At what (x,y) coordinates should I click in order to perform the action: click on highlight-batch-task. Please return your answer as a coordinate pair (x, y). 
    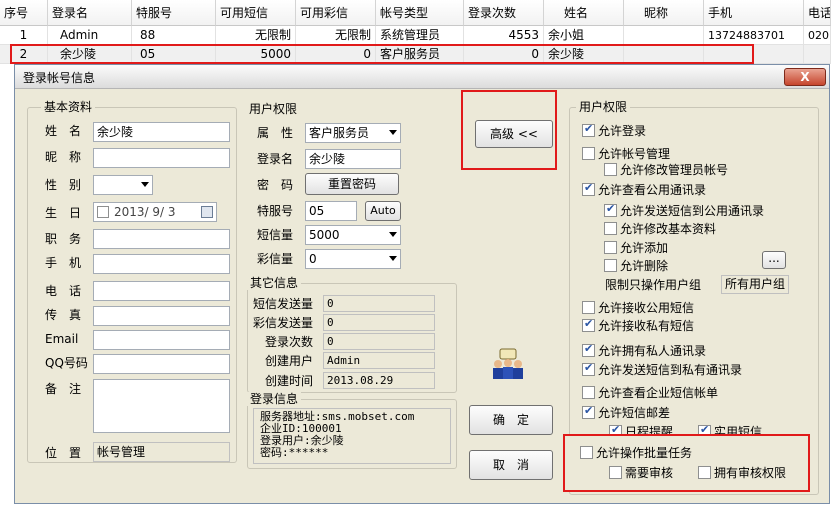
    Looking at the image, I should click on (686, 463).